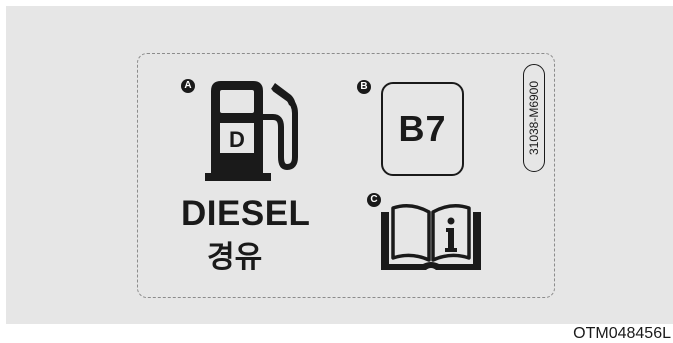 The height and width of the screenshot is (343, 673). I want to click on blend-grade-box: B7, so click(422, 129).